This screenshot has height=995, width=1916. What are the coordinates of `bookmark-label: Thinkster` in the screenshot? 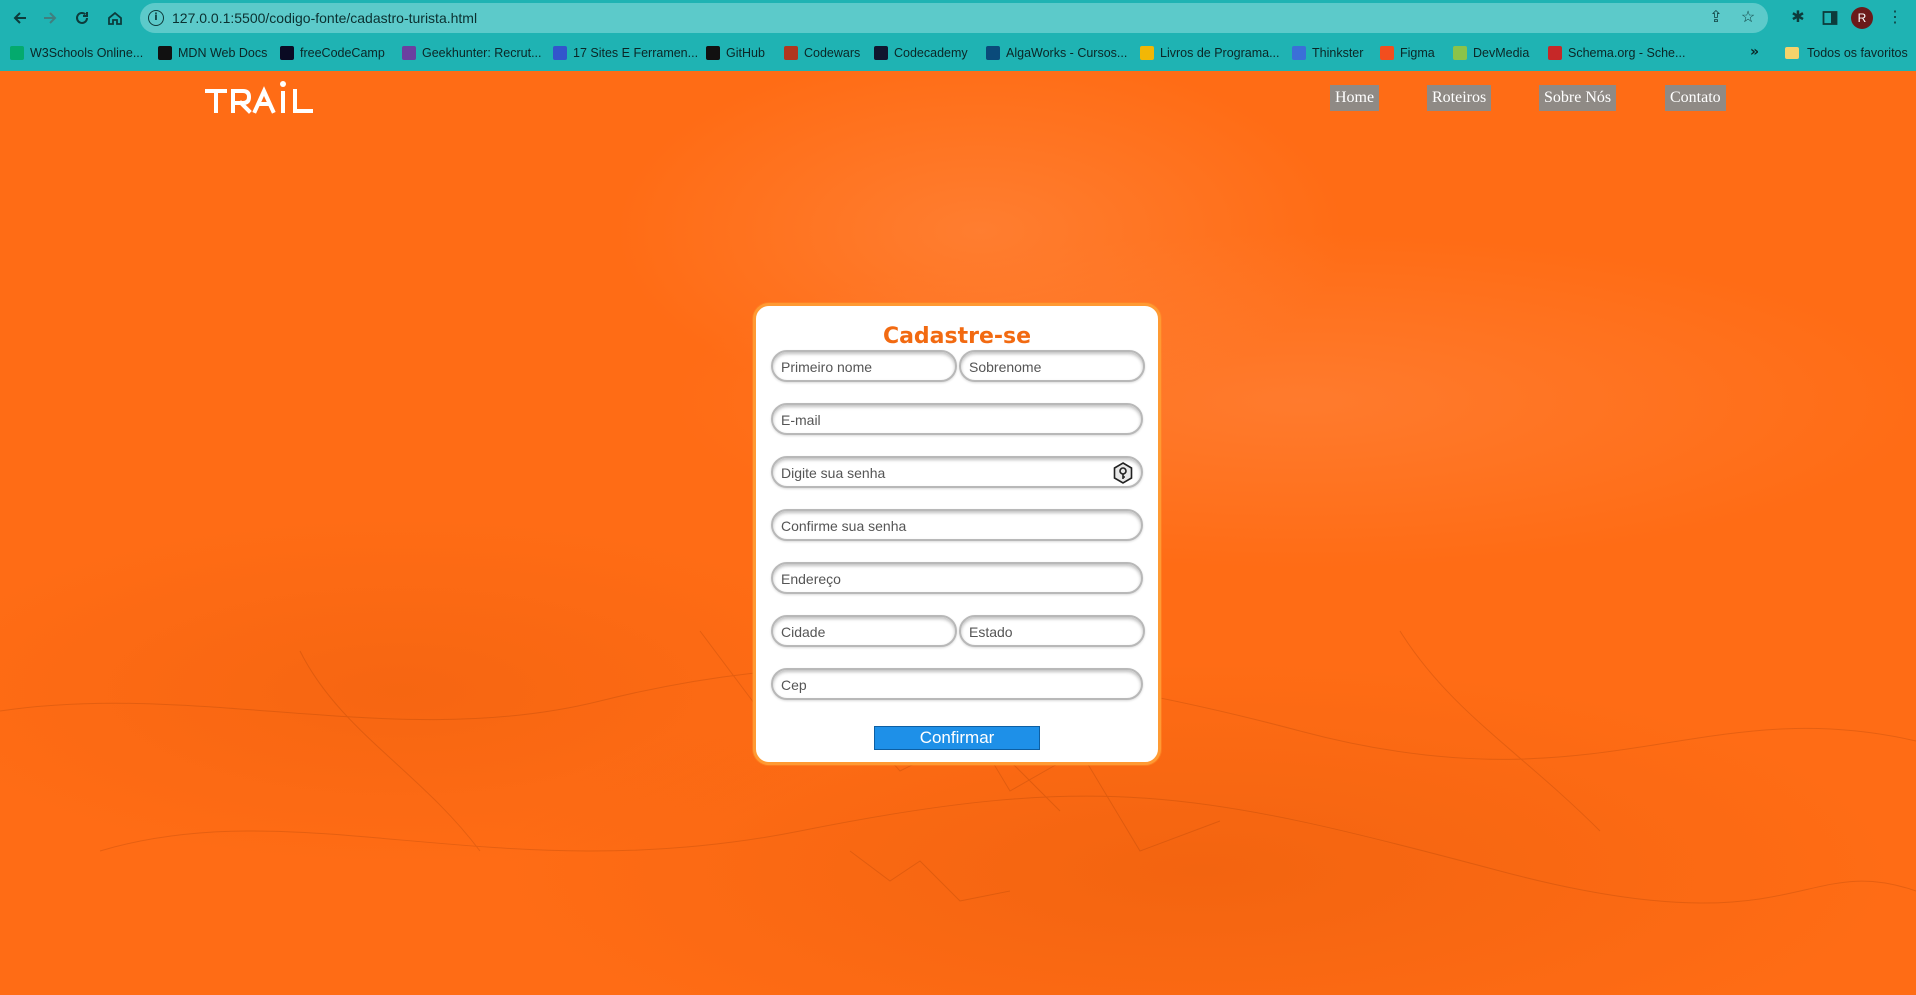 It's located at (1338, 53).